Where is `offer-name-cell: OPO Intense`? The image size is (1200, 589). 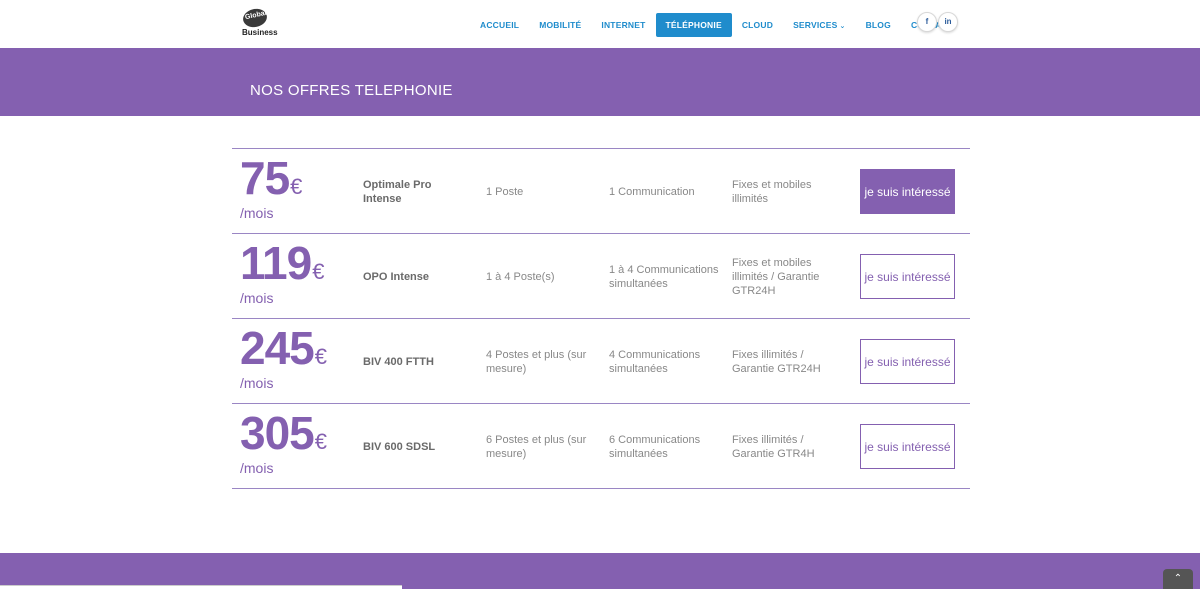
offer-name-cell: OPO Intense is located at coordinates (413, 276).